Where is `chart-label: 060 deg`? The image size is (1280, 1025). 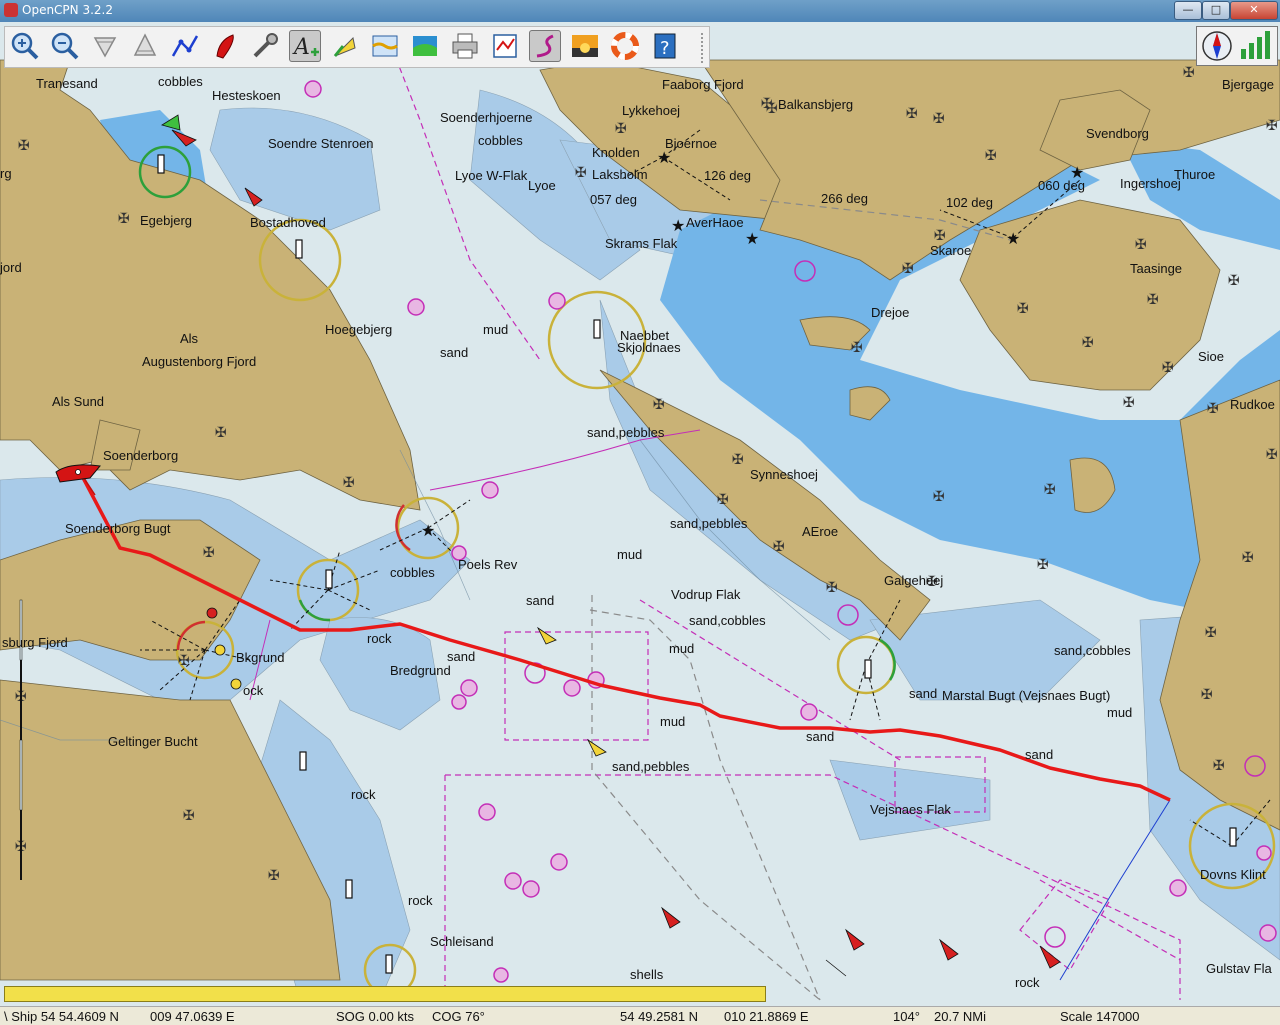
chart-label: 060 deg is located at coordinates (1061, 185).